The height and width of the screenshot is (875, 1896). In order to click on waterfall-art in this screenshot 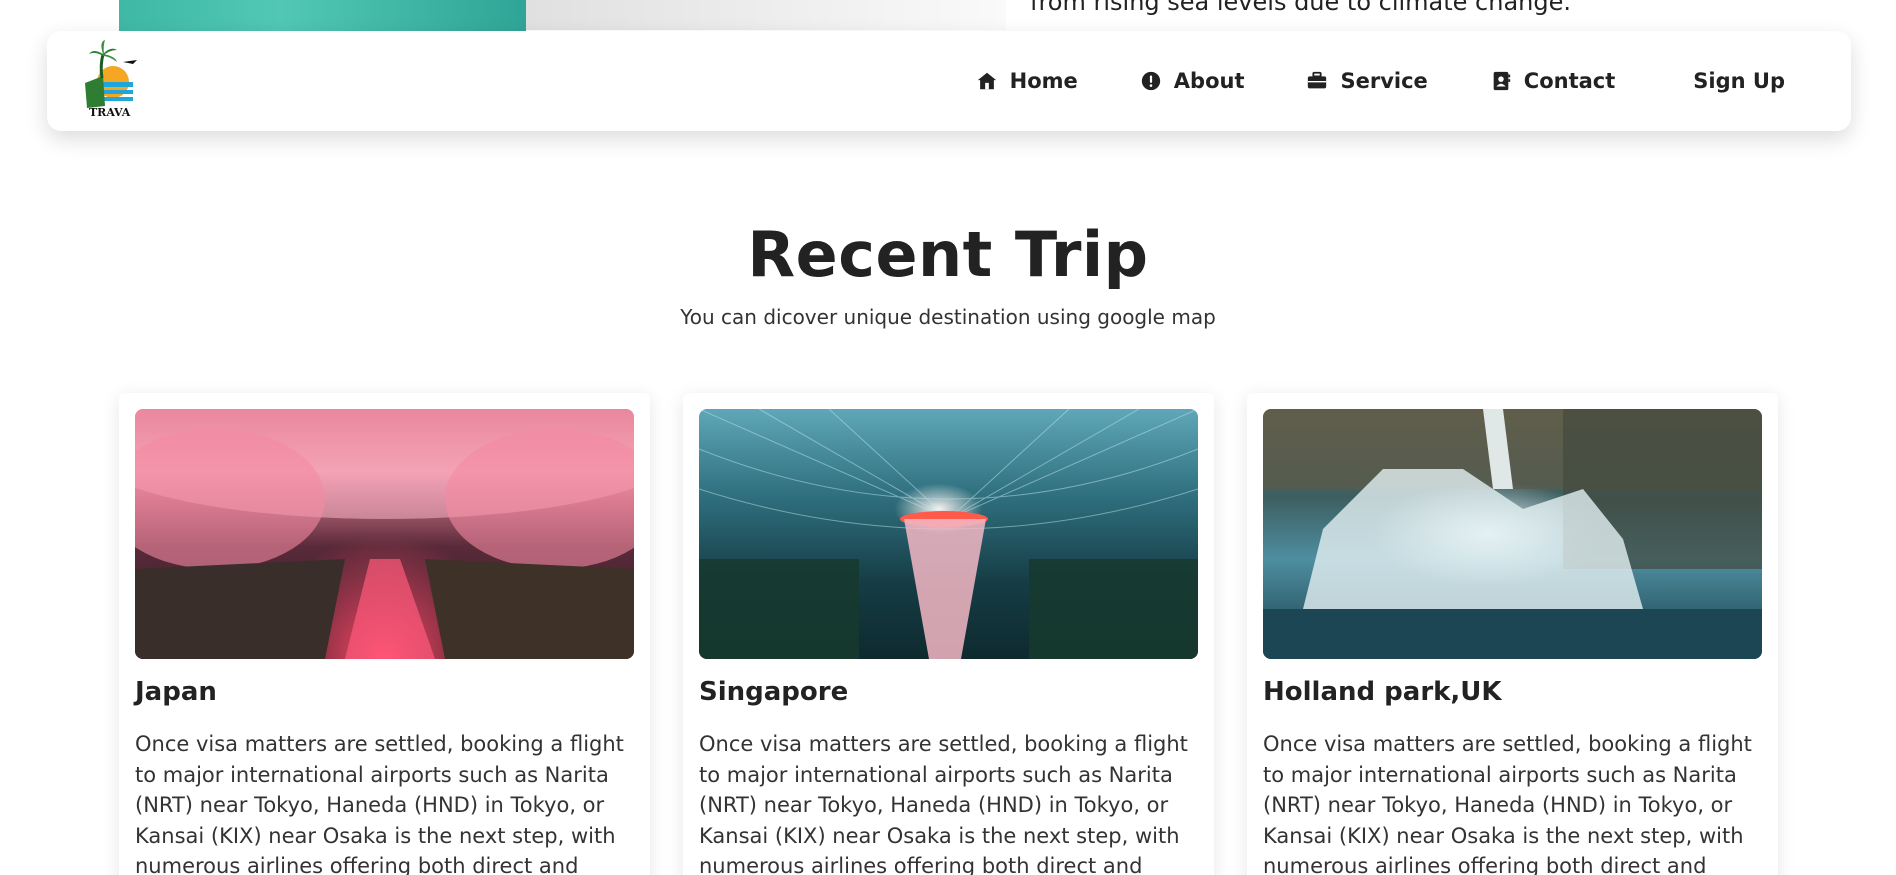, I will do `click(1512, 534)`.